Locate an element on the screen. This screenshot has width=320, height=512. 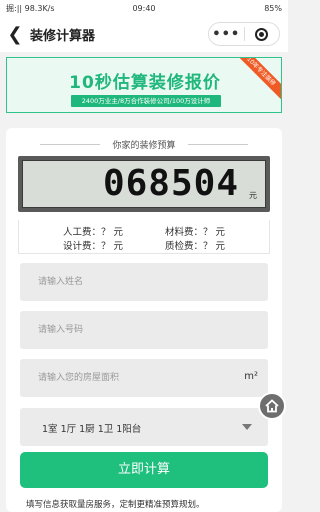
labor-fee: 人工费：？ 元 is located at coordinates (93, 232).